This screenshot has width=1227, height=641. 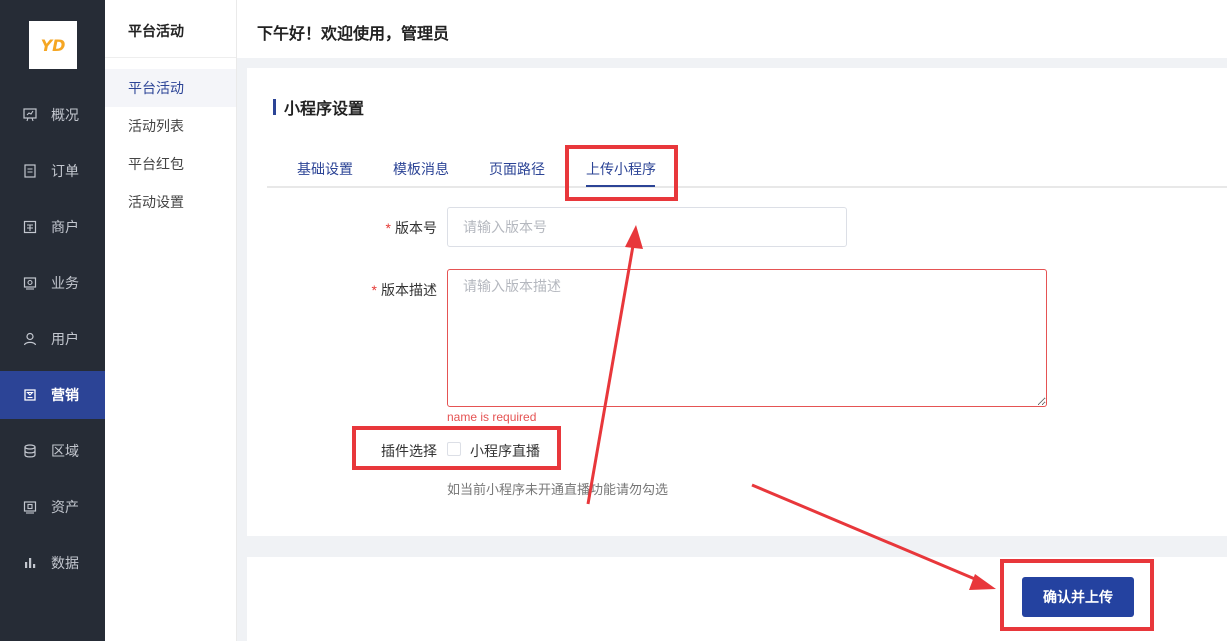 I want to click on logo-text: YD, so click(x=53, y=45).